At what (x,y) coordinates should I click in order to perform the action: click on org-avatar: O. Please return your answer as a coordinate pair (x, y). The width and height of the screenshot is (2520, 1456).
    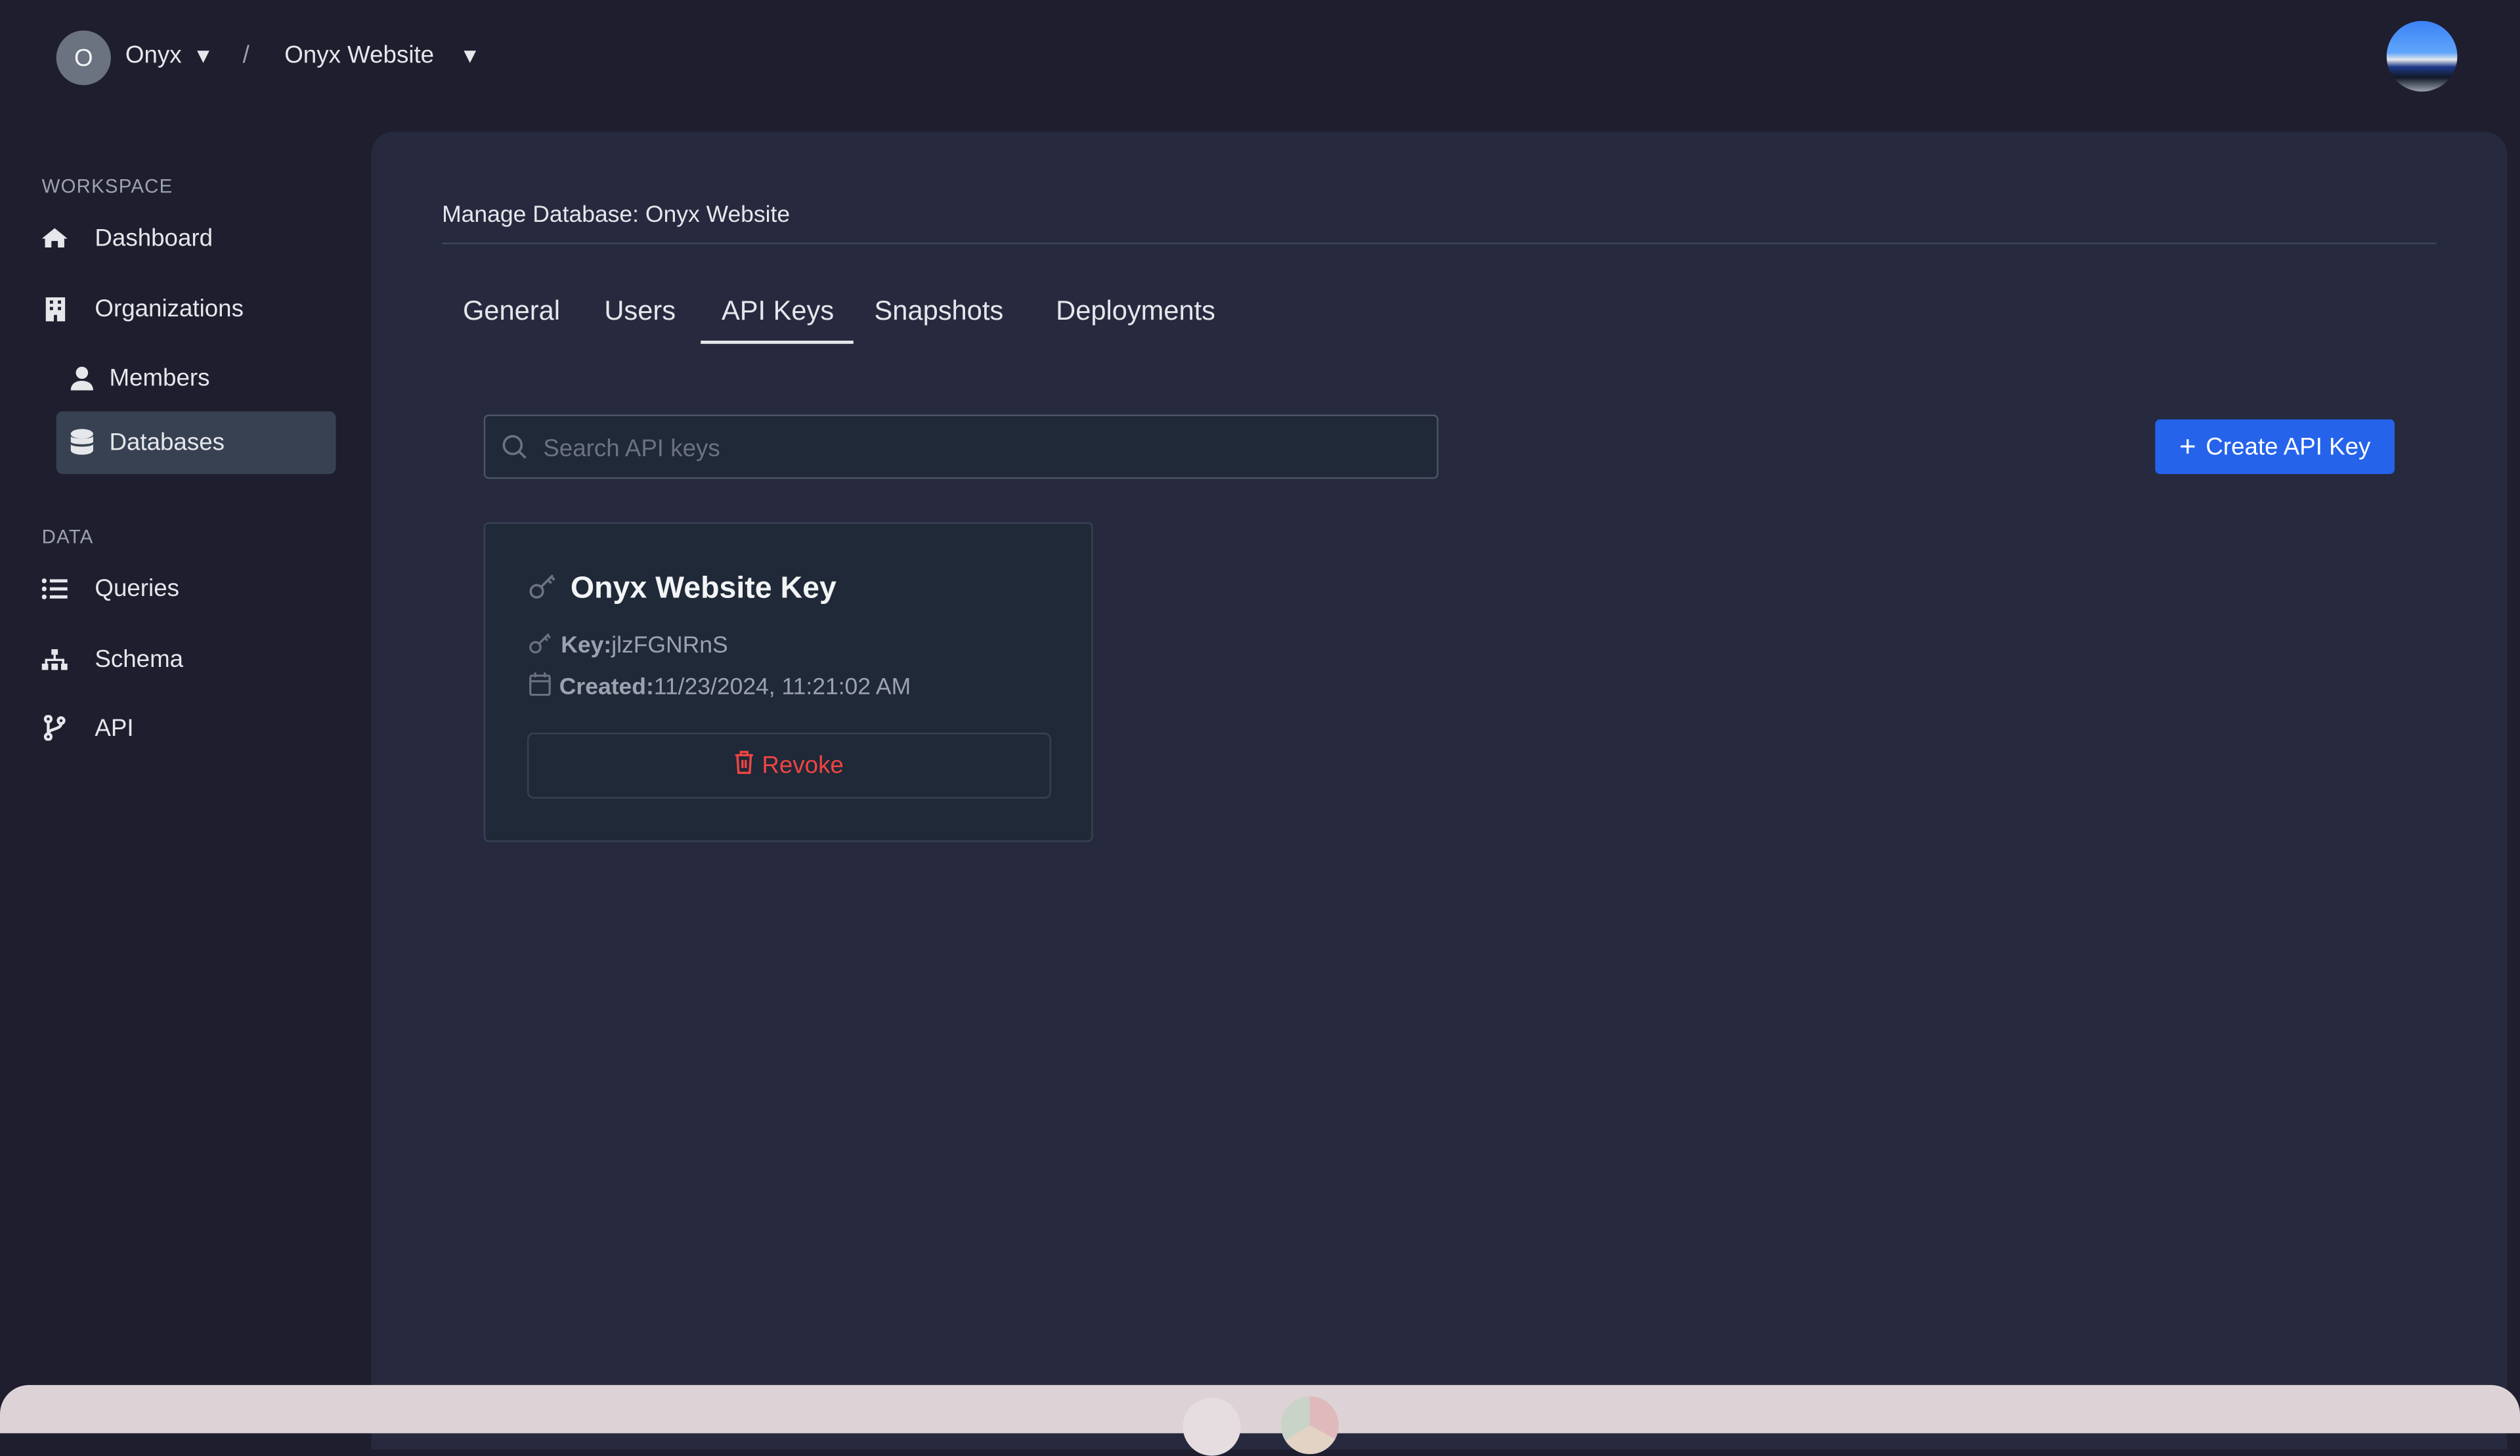
    Looking at the image, I should click on (83, 57).